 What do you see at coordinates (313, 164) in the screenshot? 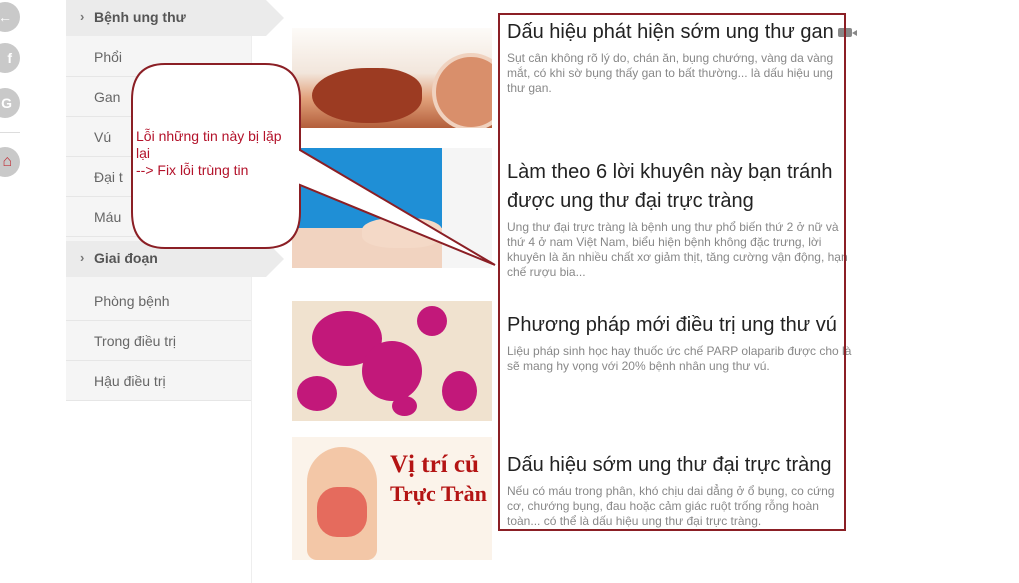
I see `callout-bubble` at bounding box center [313, 164].